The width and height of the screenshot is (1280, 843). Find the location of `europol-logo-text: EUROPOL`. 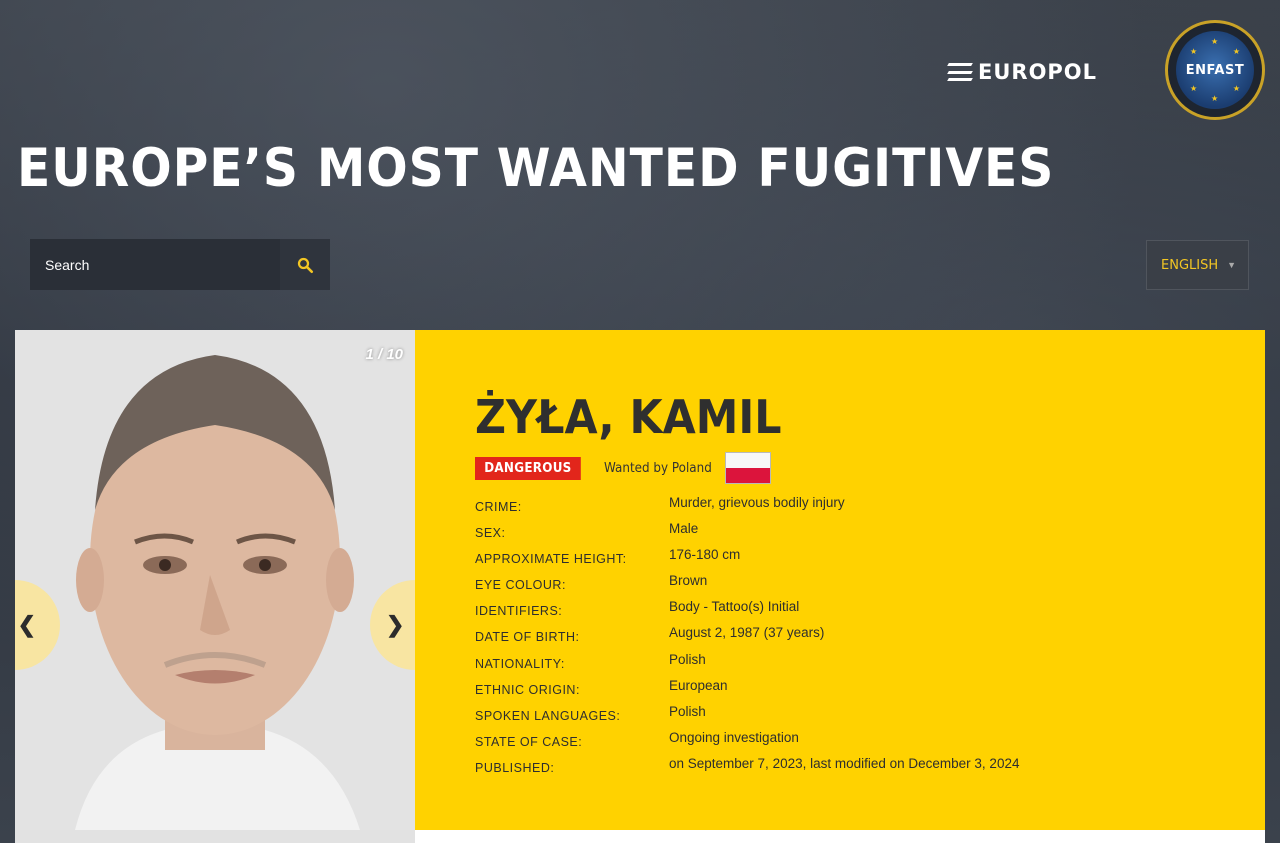

europol-logo-text: EUROPOL is located at coordinates (1038, 72).